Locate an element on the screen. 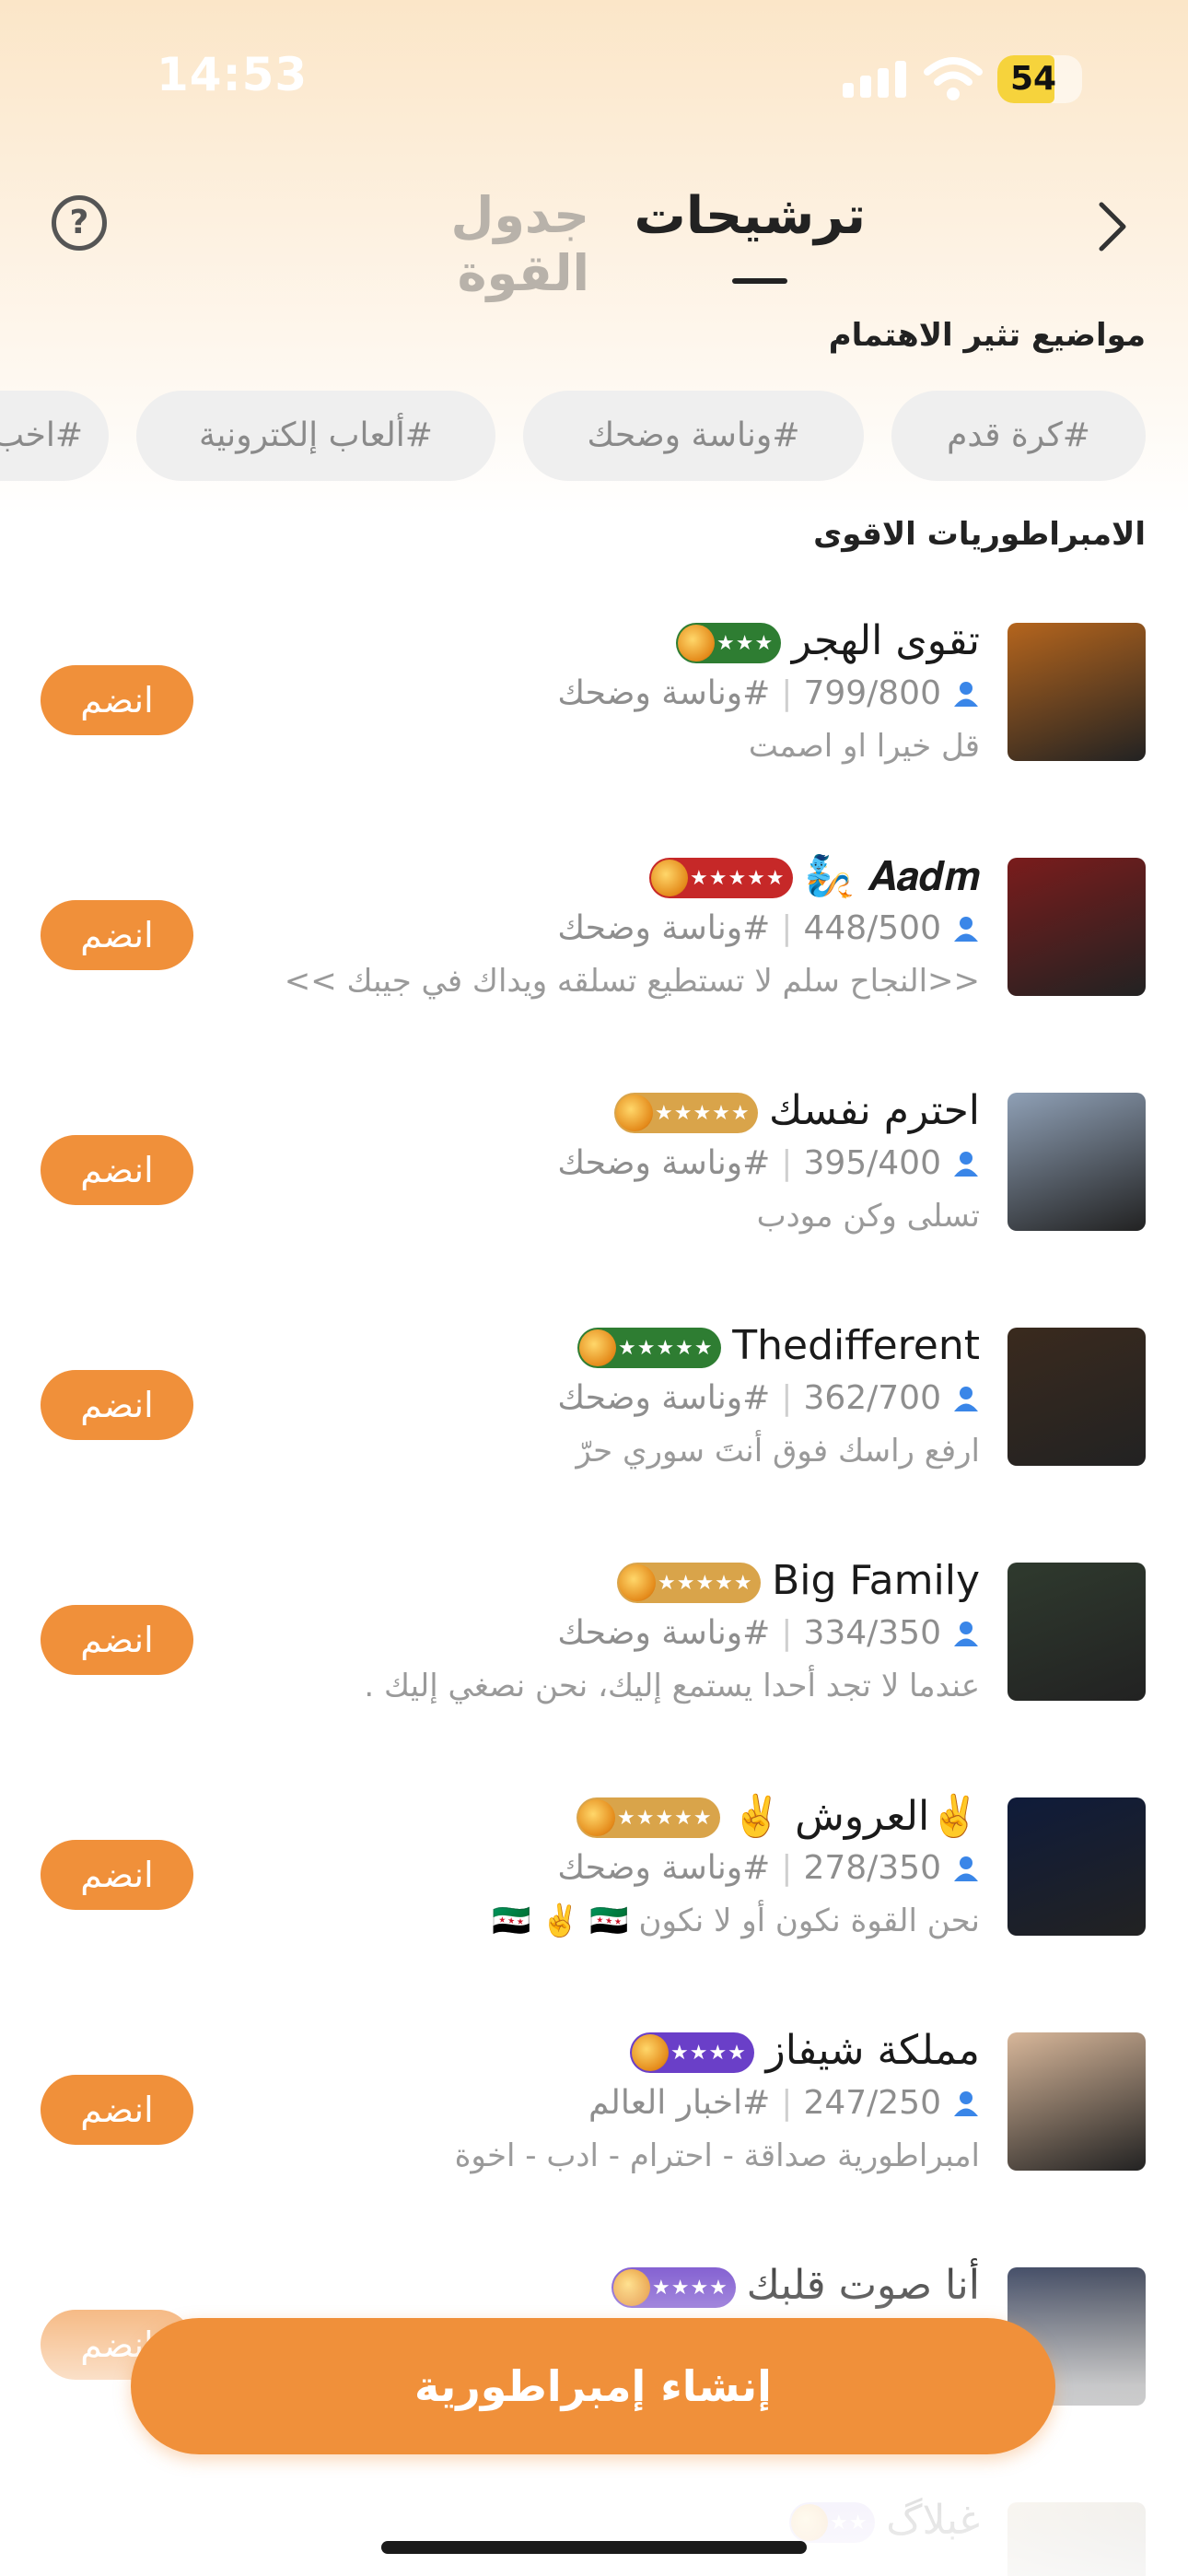 The image size is (1188, 2576). member-count: 278/350 is located at coordinates (872, 1868).